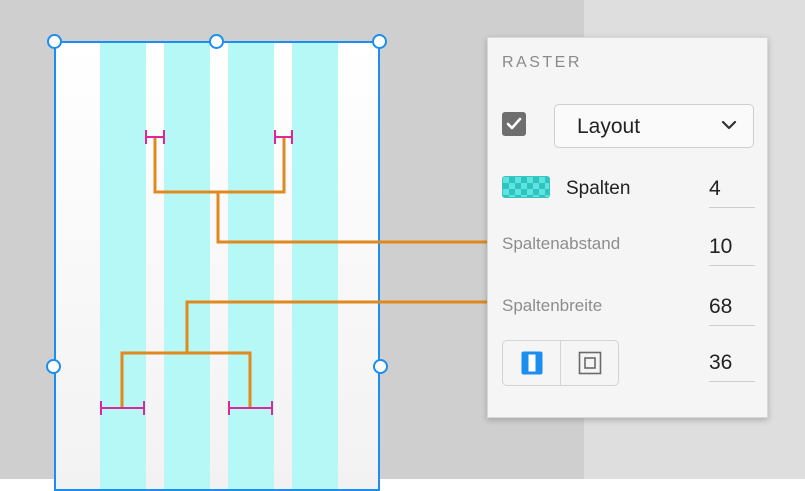 This screenshot has height=491, width=805. I want to click on gutter-label: Spaltenabstand, so click(561, 243).